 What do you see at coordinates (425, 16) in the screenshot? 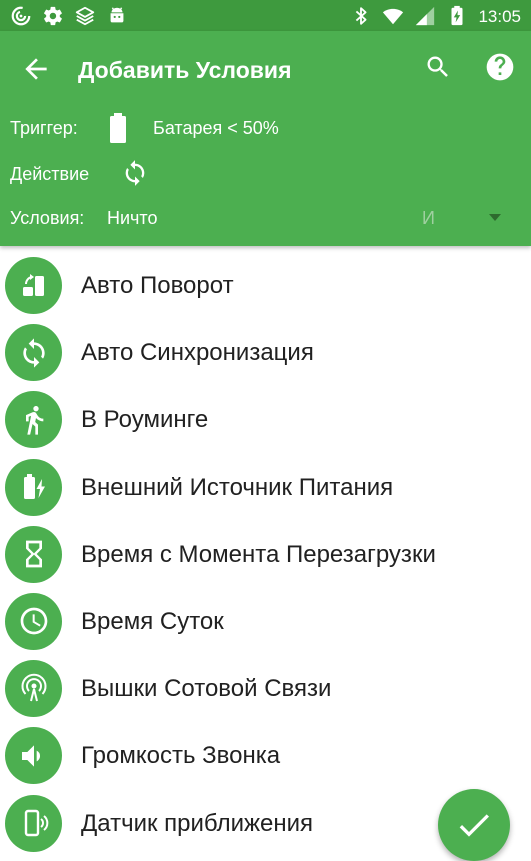
I see `cell-signal-icon` at bounding box center [425, 16].